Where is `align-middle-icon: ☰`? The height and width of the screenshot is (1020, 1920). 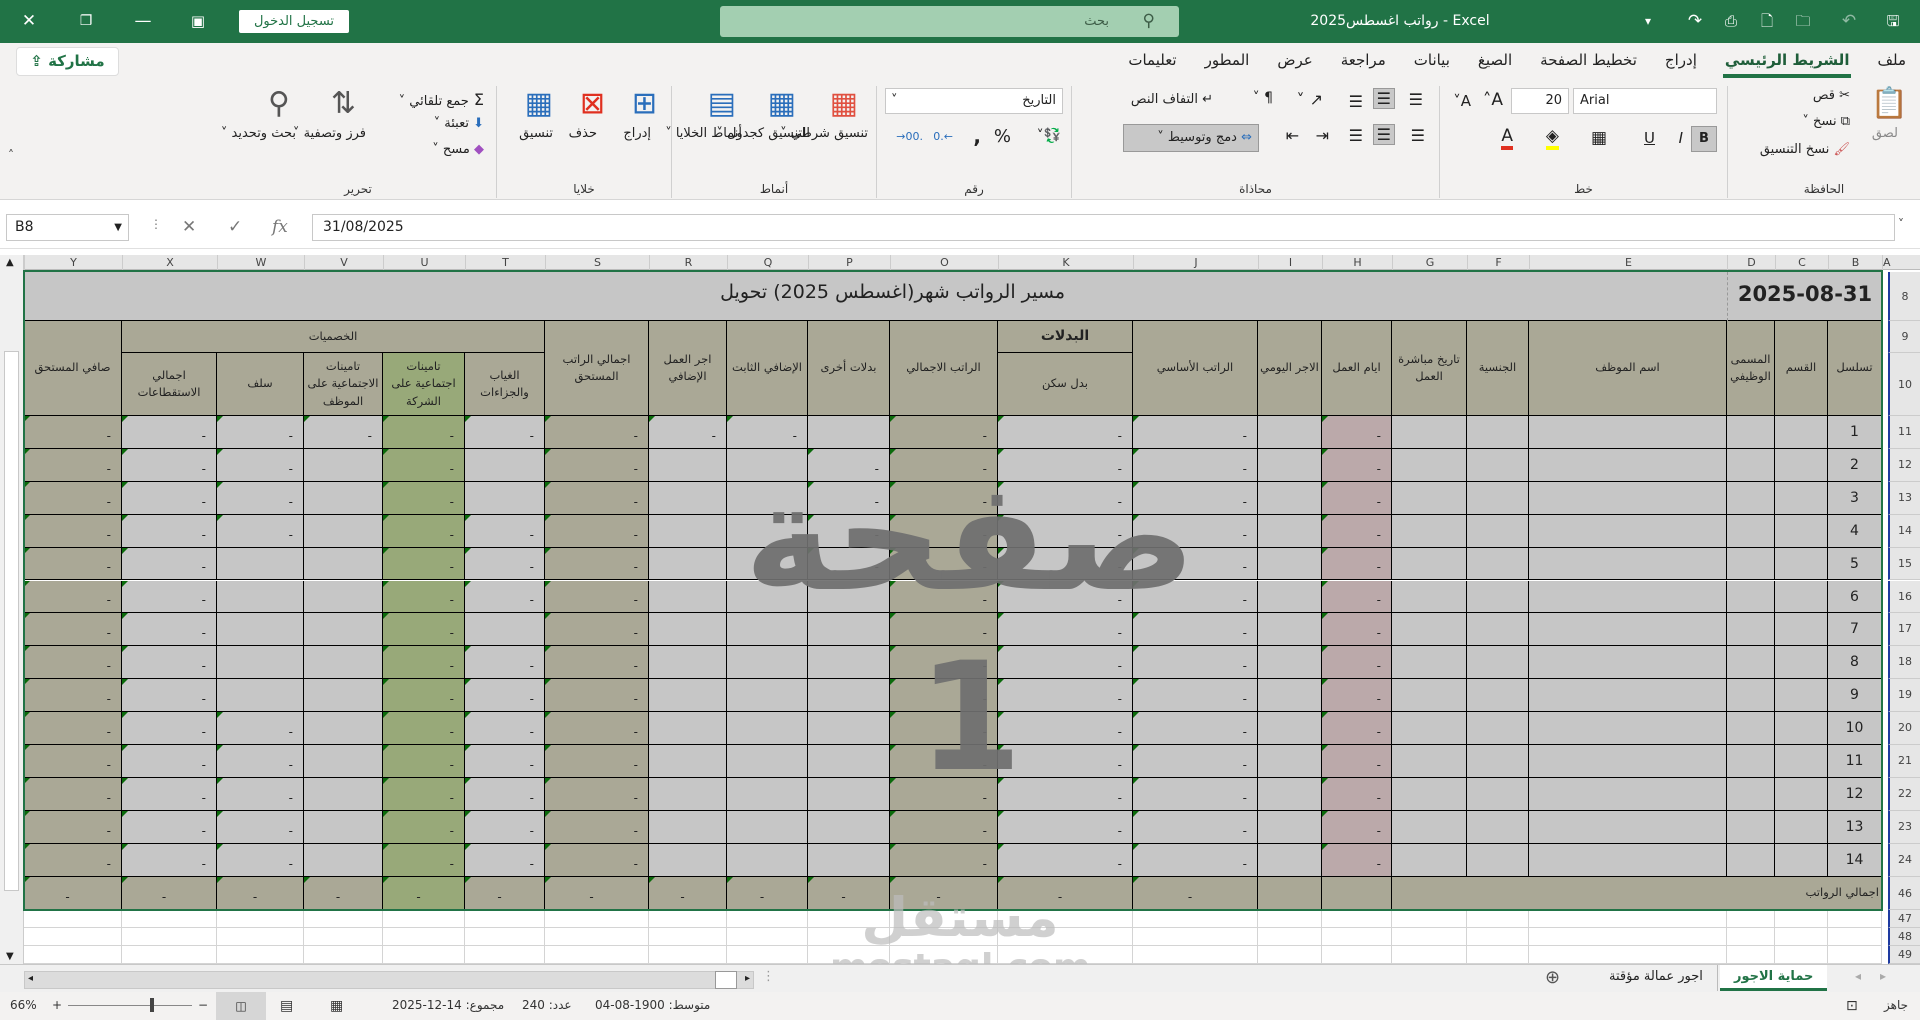 align-middle-icon: ☰ is located at coordinates (1383, 98).